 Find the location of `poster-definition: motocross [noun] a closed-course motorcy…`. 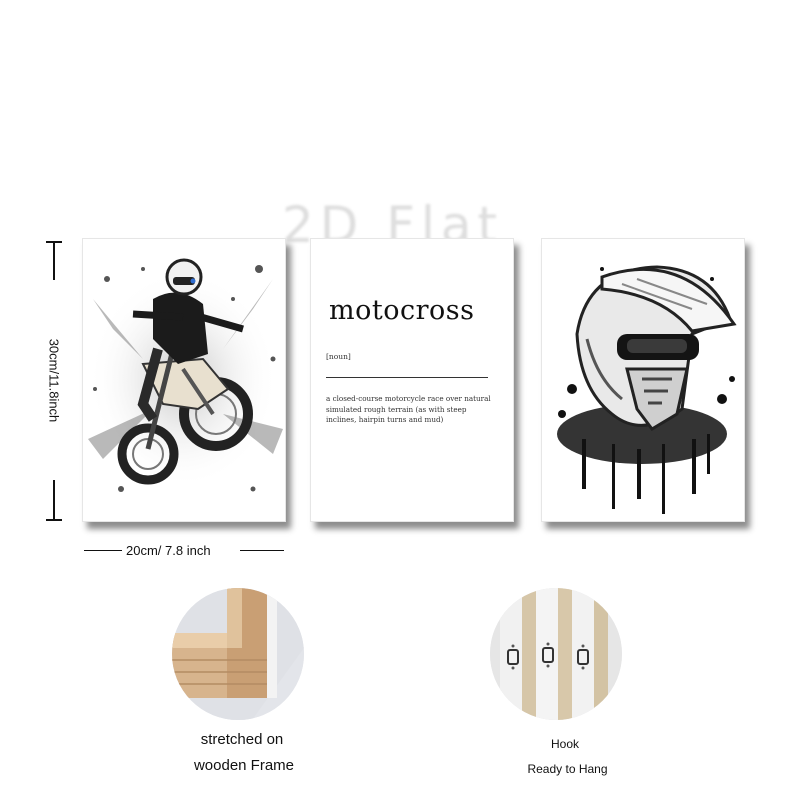

poster-definition: motocross [noun] a closed-course motorcy… is located at coordinates (412, 380).